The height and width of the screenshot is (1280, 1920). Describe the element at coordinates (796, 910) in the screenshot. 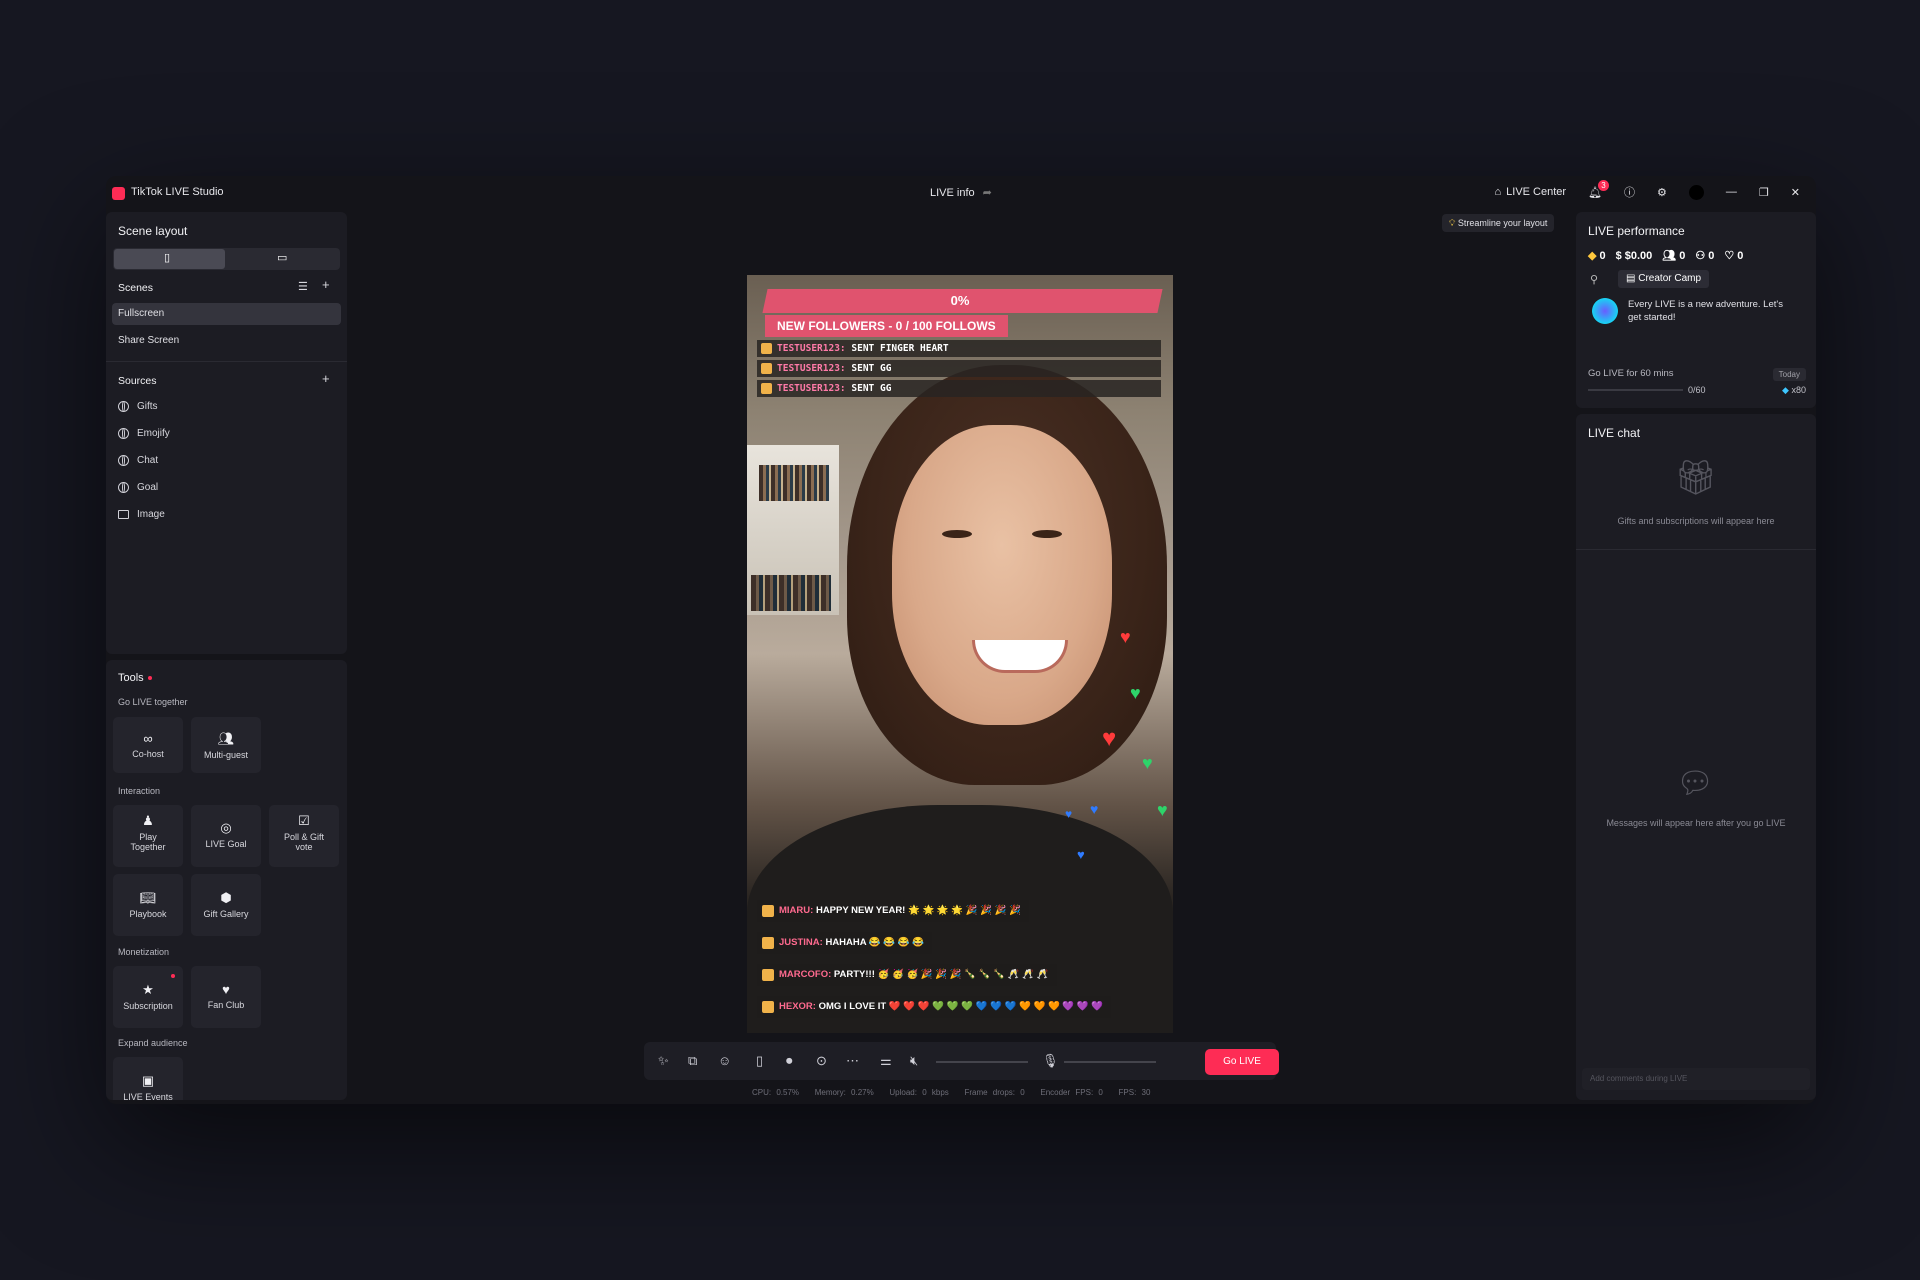

I see `chat-user: MIARU:` at that location.